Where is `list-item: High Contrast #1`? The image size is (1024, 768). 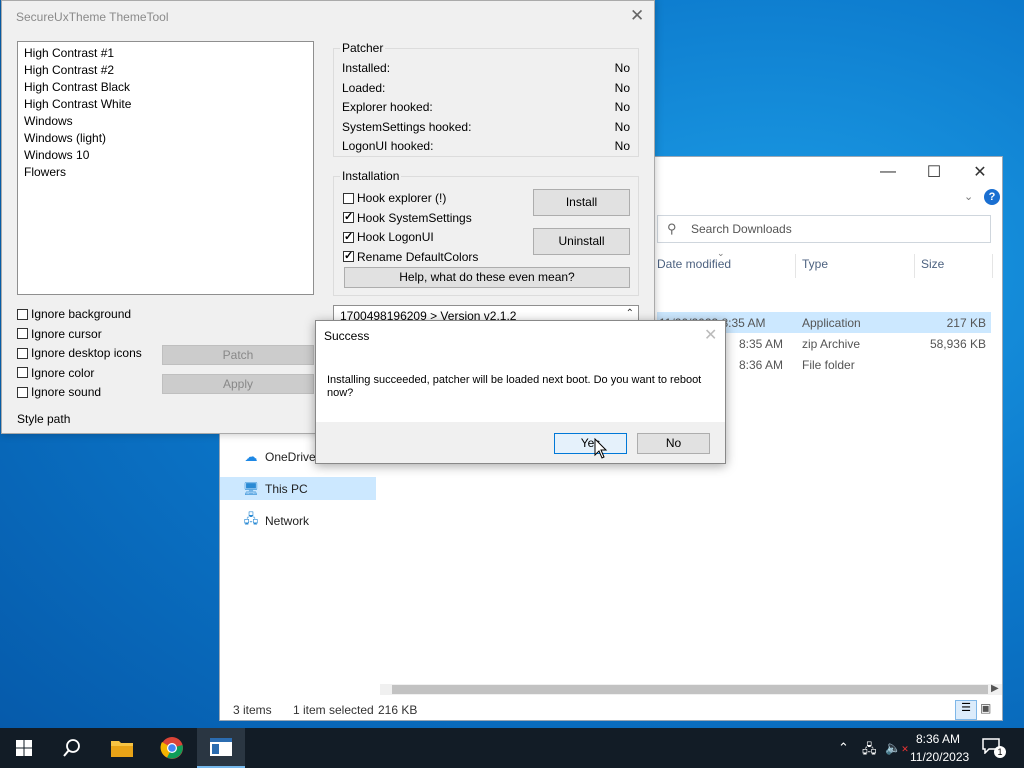 list-item: High Contrast #1 is located at coordinates (168, 53).